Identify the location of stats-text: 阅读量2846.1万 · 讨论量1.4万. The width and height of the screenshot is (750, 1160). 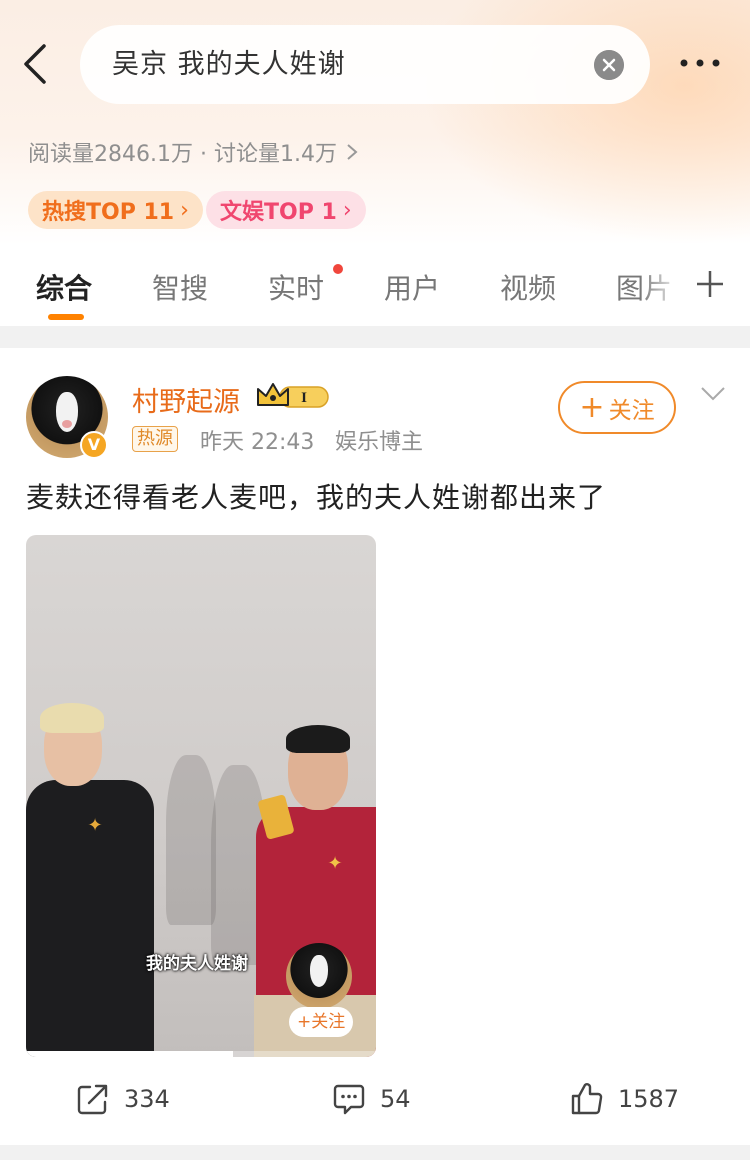
(182, 154).